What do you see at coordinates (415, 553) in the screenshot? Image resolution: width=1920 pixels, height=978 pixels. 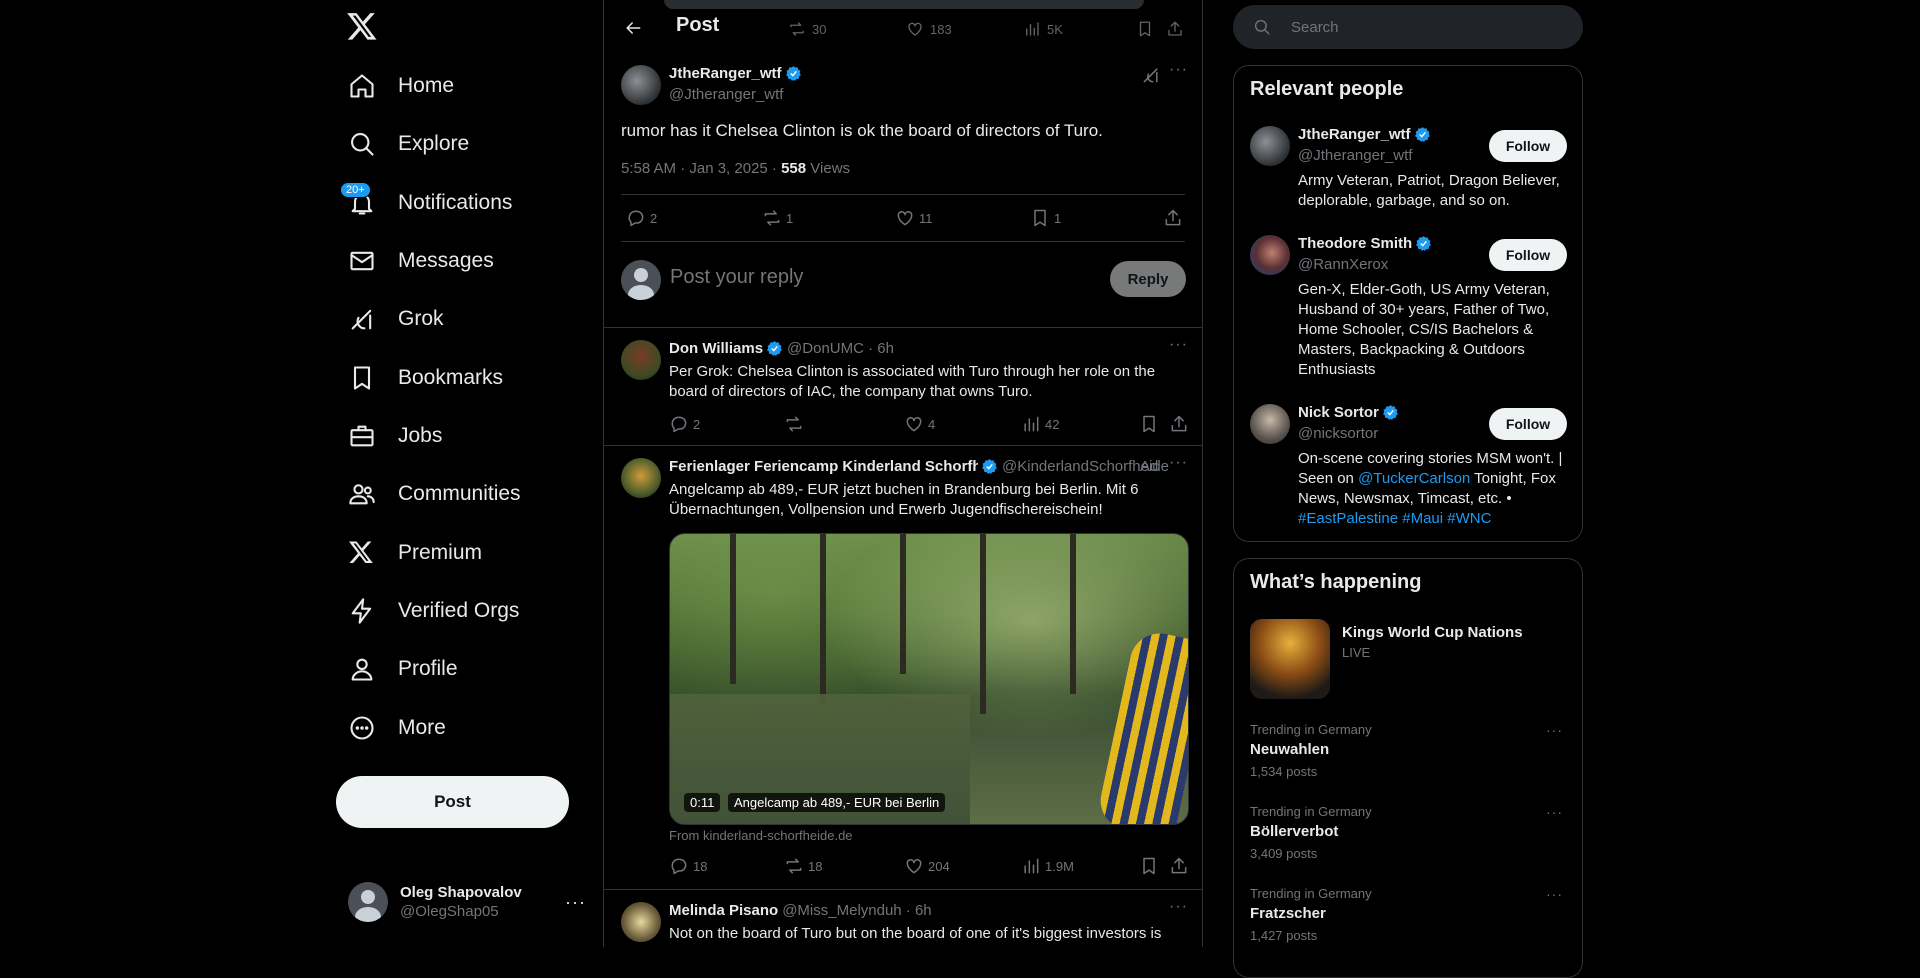 I see `nav-premium: Premium` at bounding box center [415, 553].